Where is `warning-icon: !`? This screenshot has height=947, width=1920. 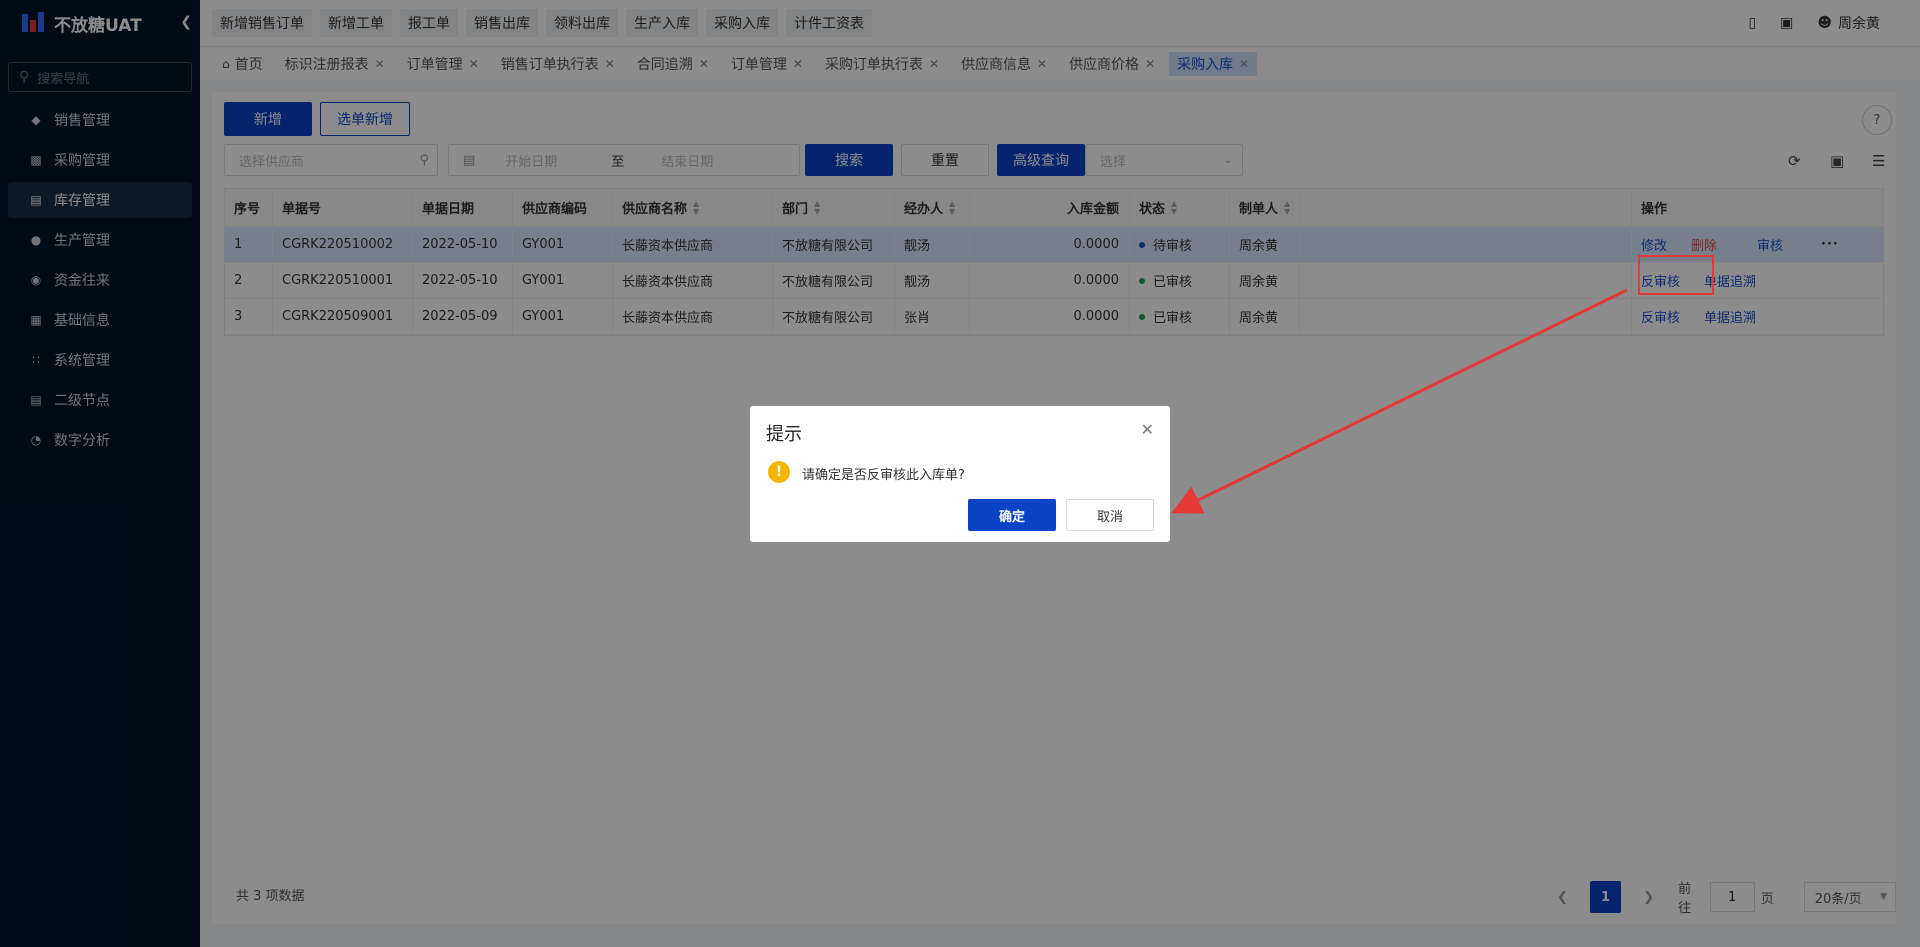 warning-icon: ! is located at coordinates (779, 472).